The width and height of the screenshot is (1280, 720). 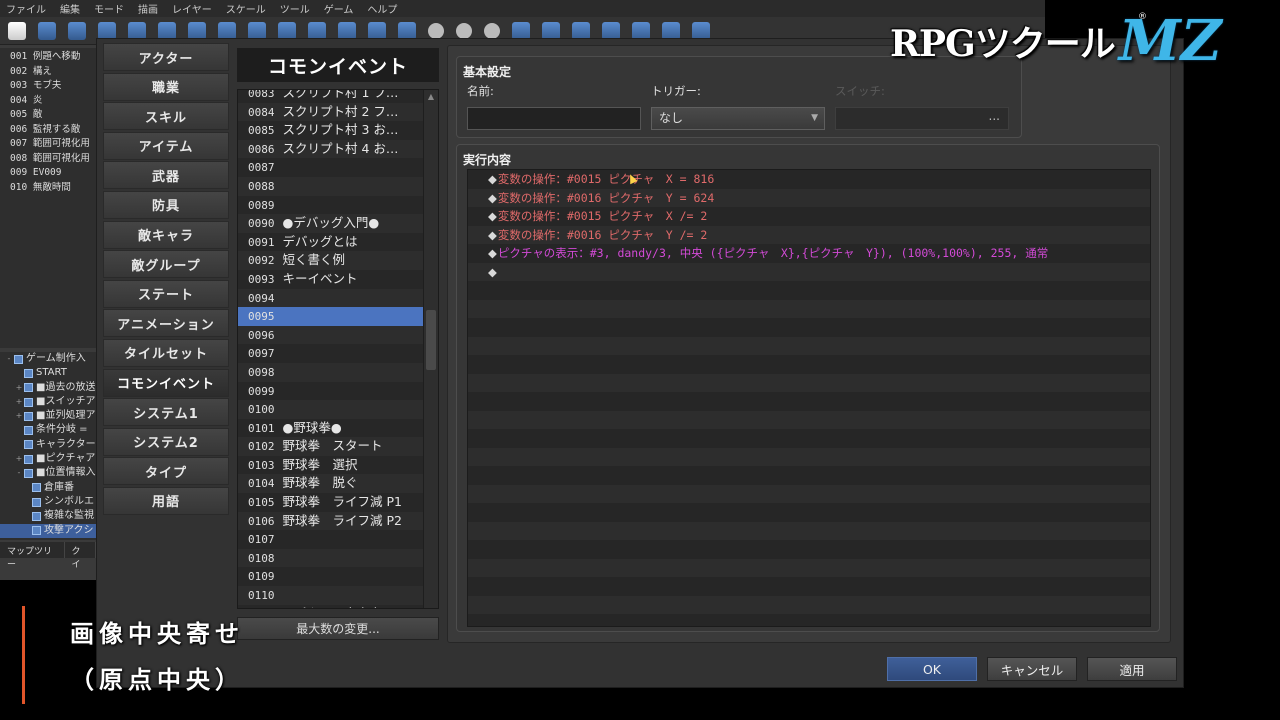 What do you see at coordinates (166, 145) in the screenshot?
I see `category-button: アイテム` at bounding box center [166, 145].